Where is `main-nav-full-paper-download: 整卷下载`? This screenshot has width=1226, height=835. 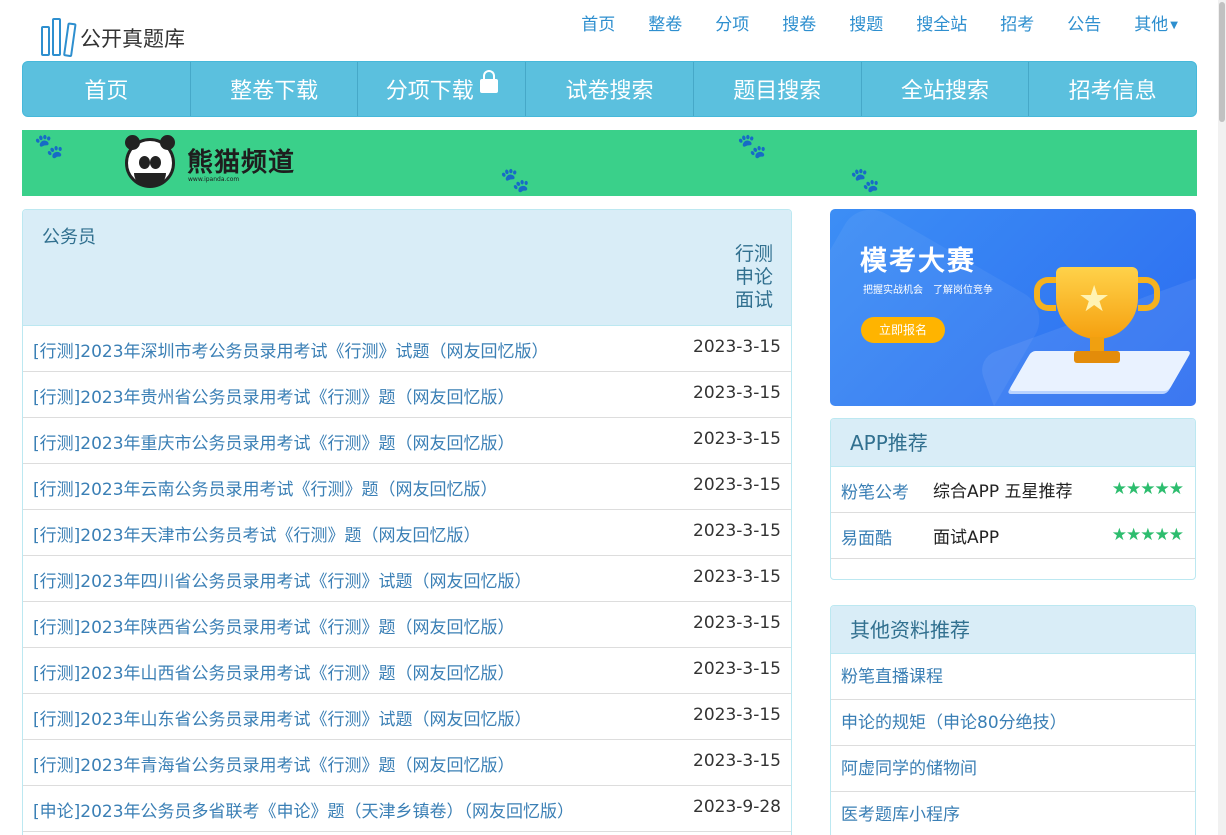
main-nav-full-paper-download: 整卷下载 is located at coordinates (275, 89).